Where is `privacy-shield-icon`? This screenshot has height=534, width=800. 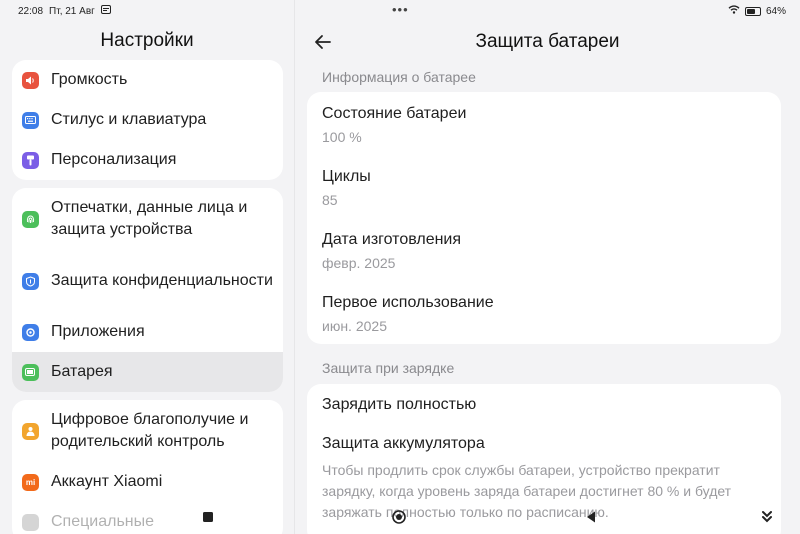
privacy-shield-icon is located at coordinates (30, 281).